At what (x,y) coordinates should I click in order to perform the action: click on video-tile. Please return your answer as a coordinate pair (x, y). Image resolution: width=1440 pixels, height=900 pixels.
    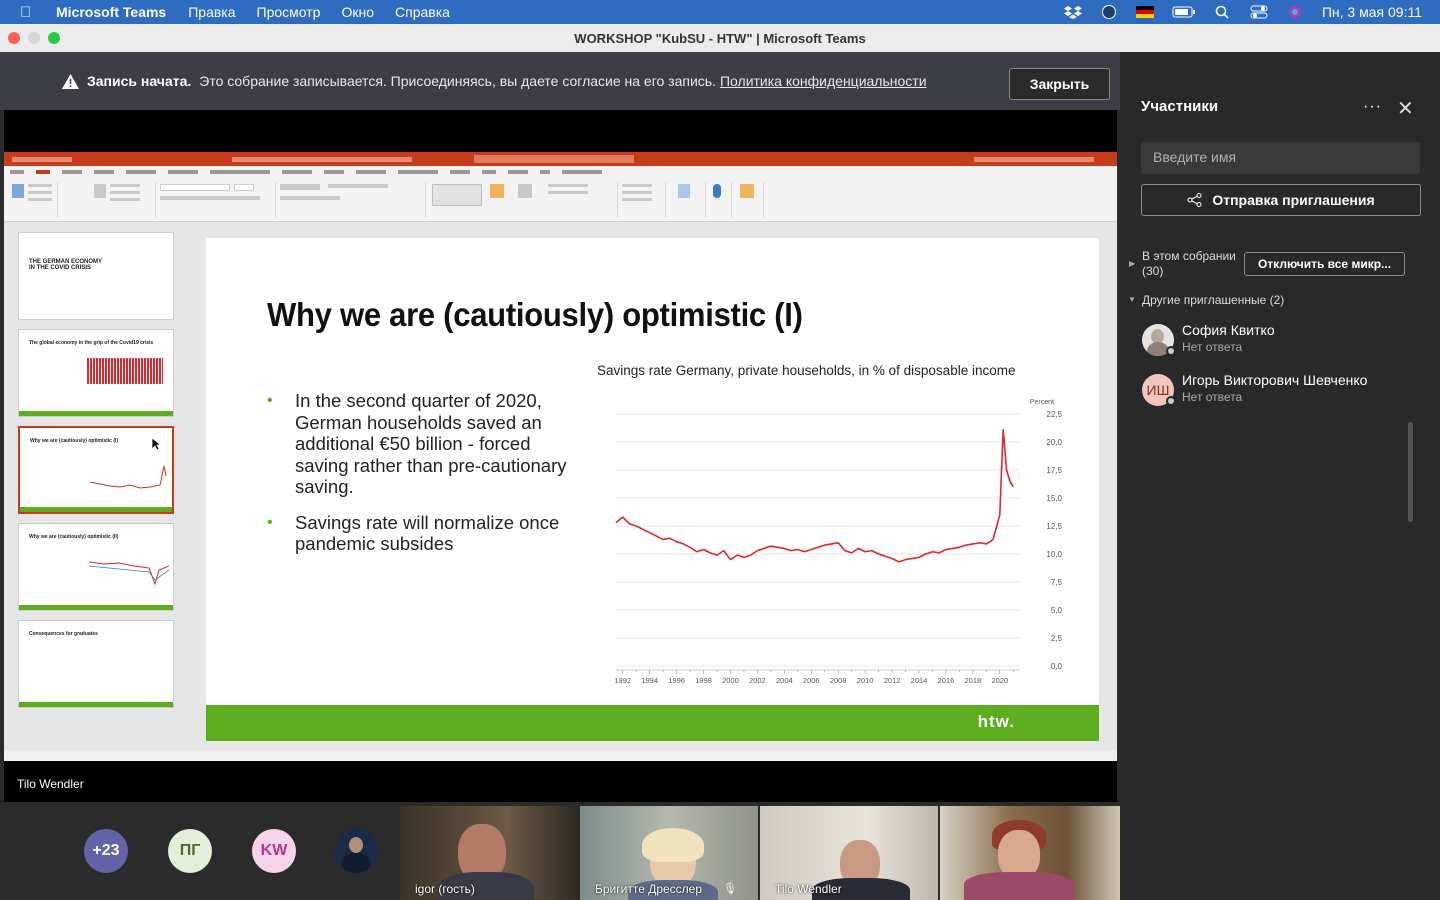
    Looking at the image, I should click on (1030, 853).